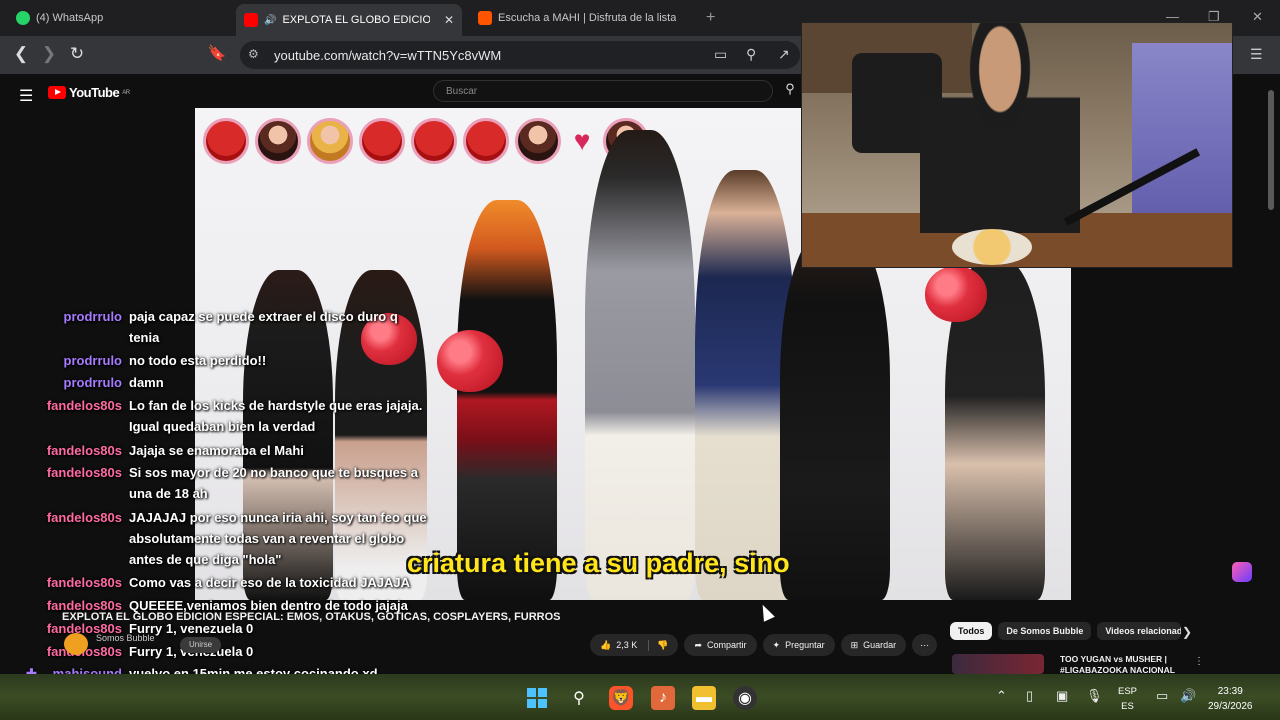  I want to click on hamburger-menu-icon: ☰, so click(26, 96).